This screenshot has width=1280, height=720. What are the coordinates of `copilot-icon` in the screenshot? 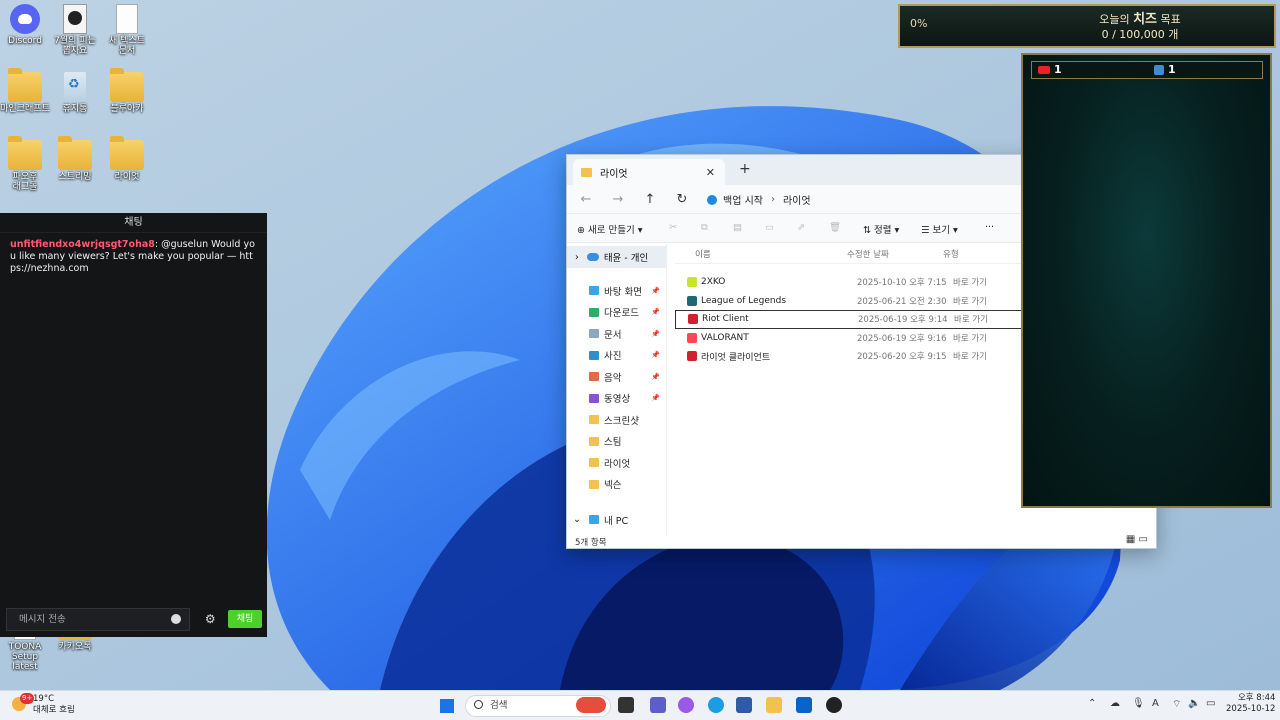 It's located at (686, 705).